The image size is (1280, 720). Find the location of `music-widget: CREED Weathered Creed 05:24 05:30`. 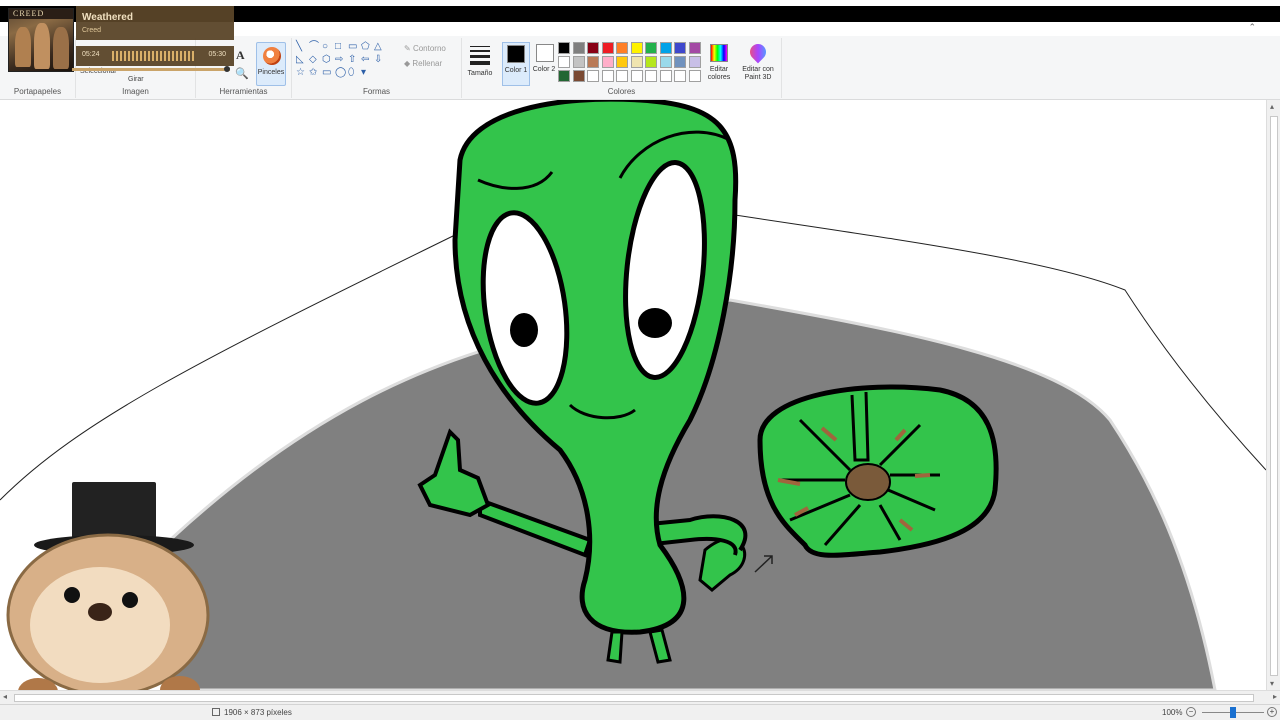

music-widget: CREED Weathered Creed 05:24 05:30 is located at coordinates (119, 39).